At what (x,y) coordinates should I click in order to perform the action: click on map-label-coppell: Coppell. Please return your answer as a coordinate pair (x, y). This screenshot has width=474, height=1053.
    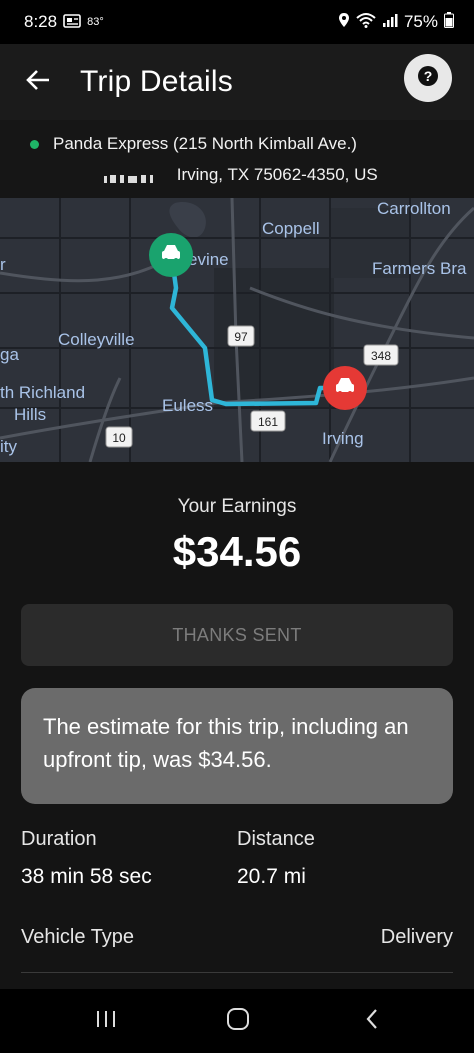
    Looking at the image, I should click on (291, 228).